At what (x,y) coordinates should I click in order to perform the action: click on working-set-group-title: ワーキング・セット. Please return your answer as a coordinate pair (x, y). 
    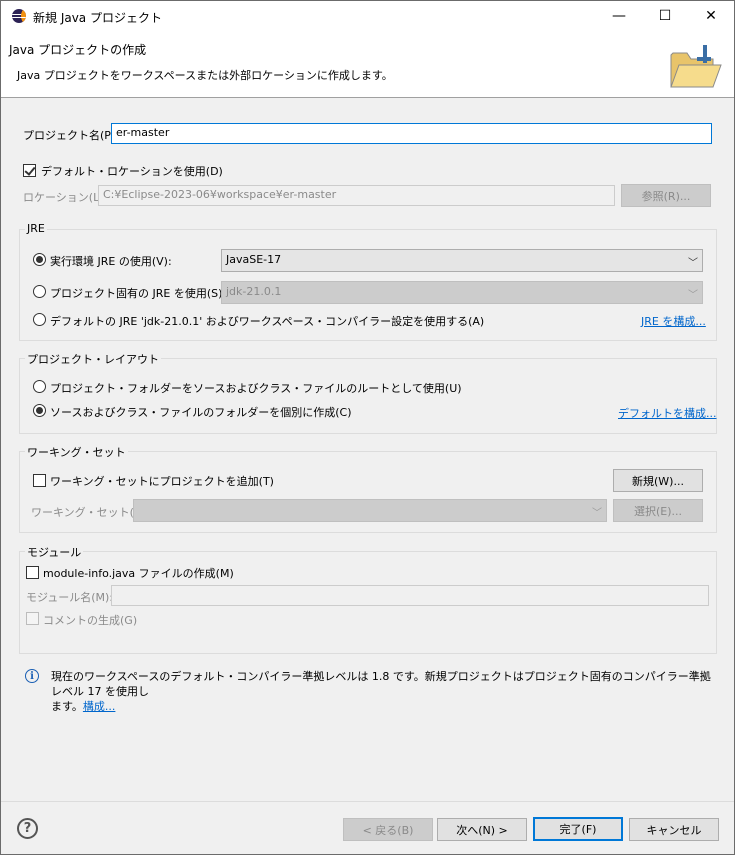
    Looking at the image, I should click on (76, 452).